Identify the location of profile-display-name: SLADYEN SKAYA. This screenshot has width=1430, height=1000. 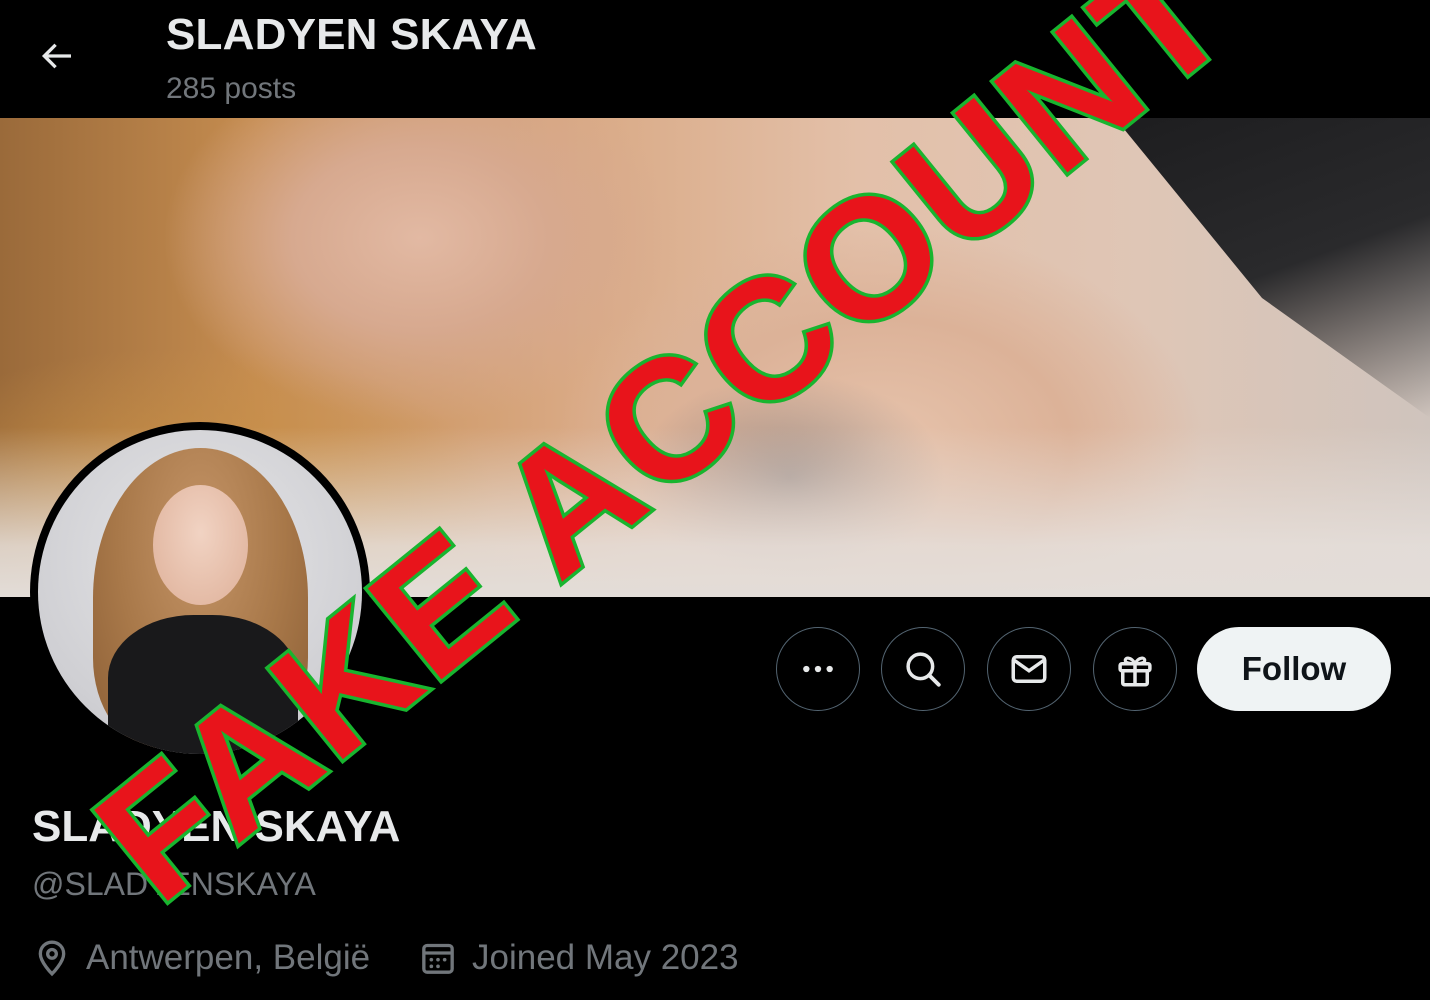
(216, 826).